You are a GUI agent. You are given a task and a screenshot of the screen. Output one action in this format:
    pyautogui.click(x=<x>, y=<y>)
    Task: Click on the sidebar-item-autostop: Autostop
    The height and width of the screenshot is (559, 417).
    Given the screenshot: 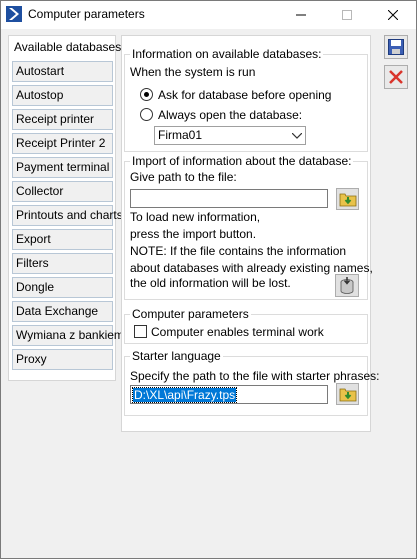 What is the action you would take?
    pyautogui.click(x=62, y=95)
    